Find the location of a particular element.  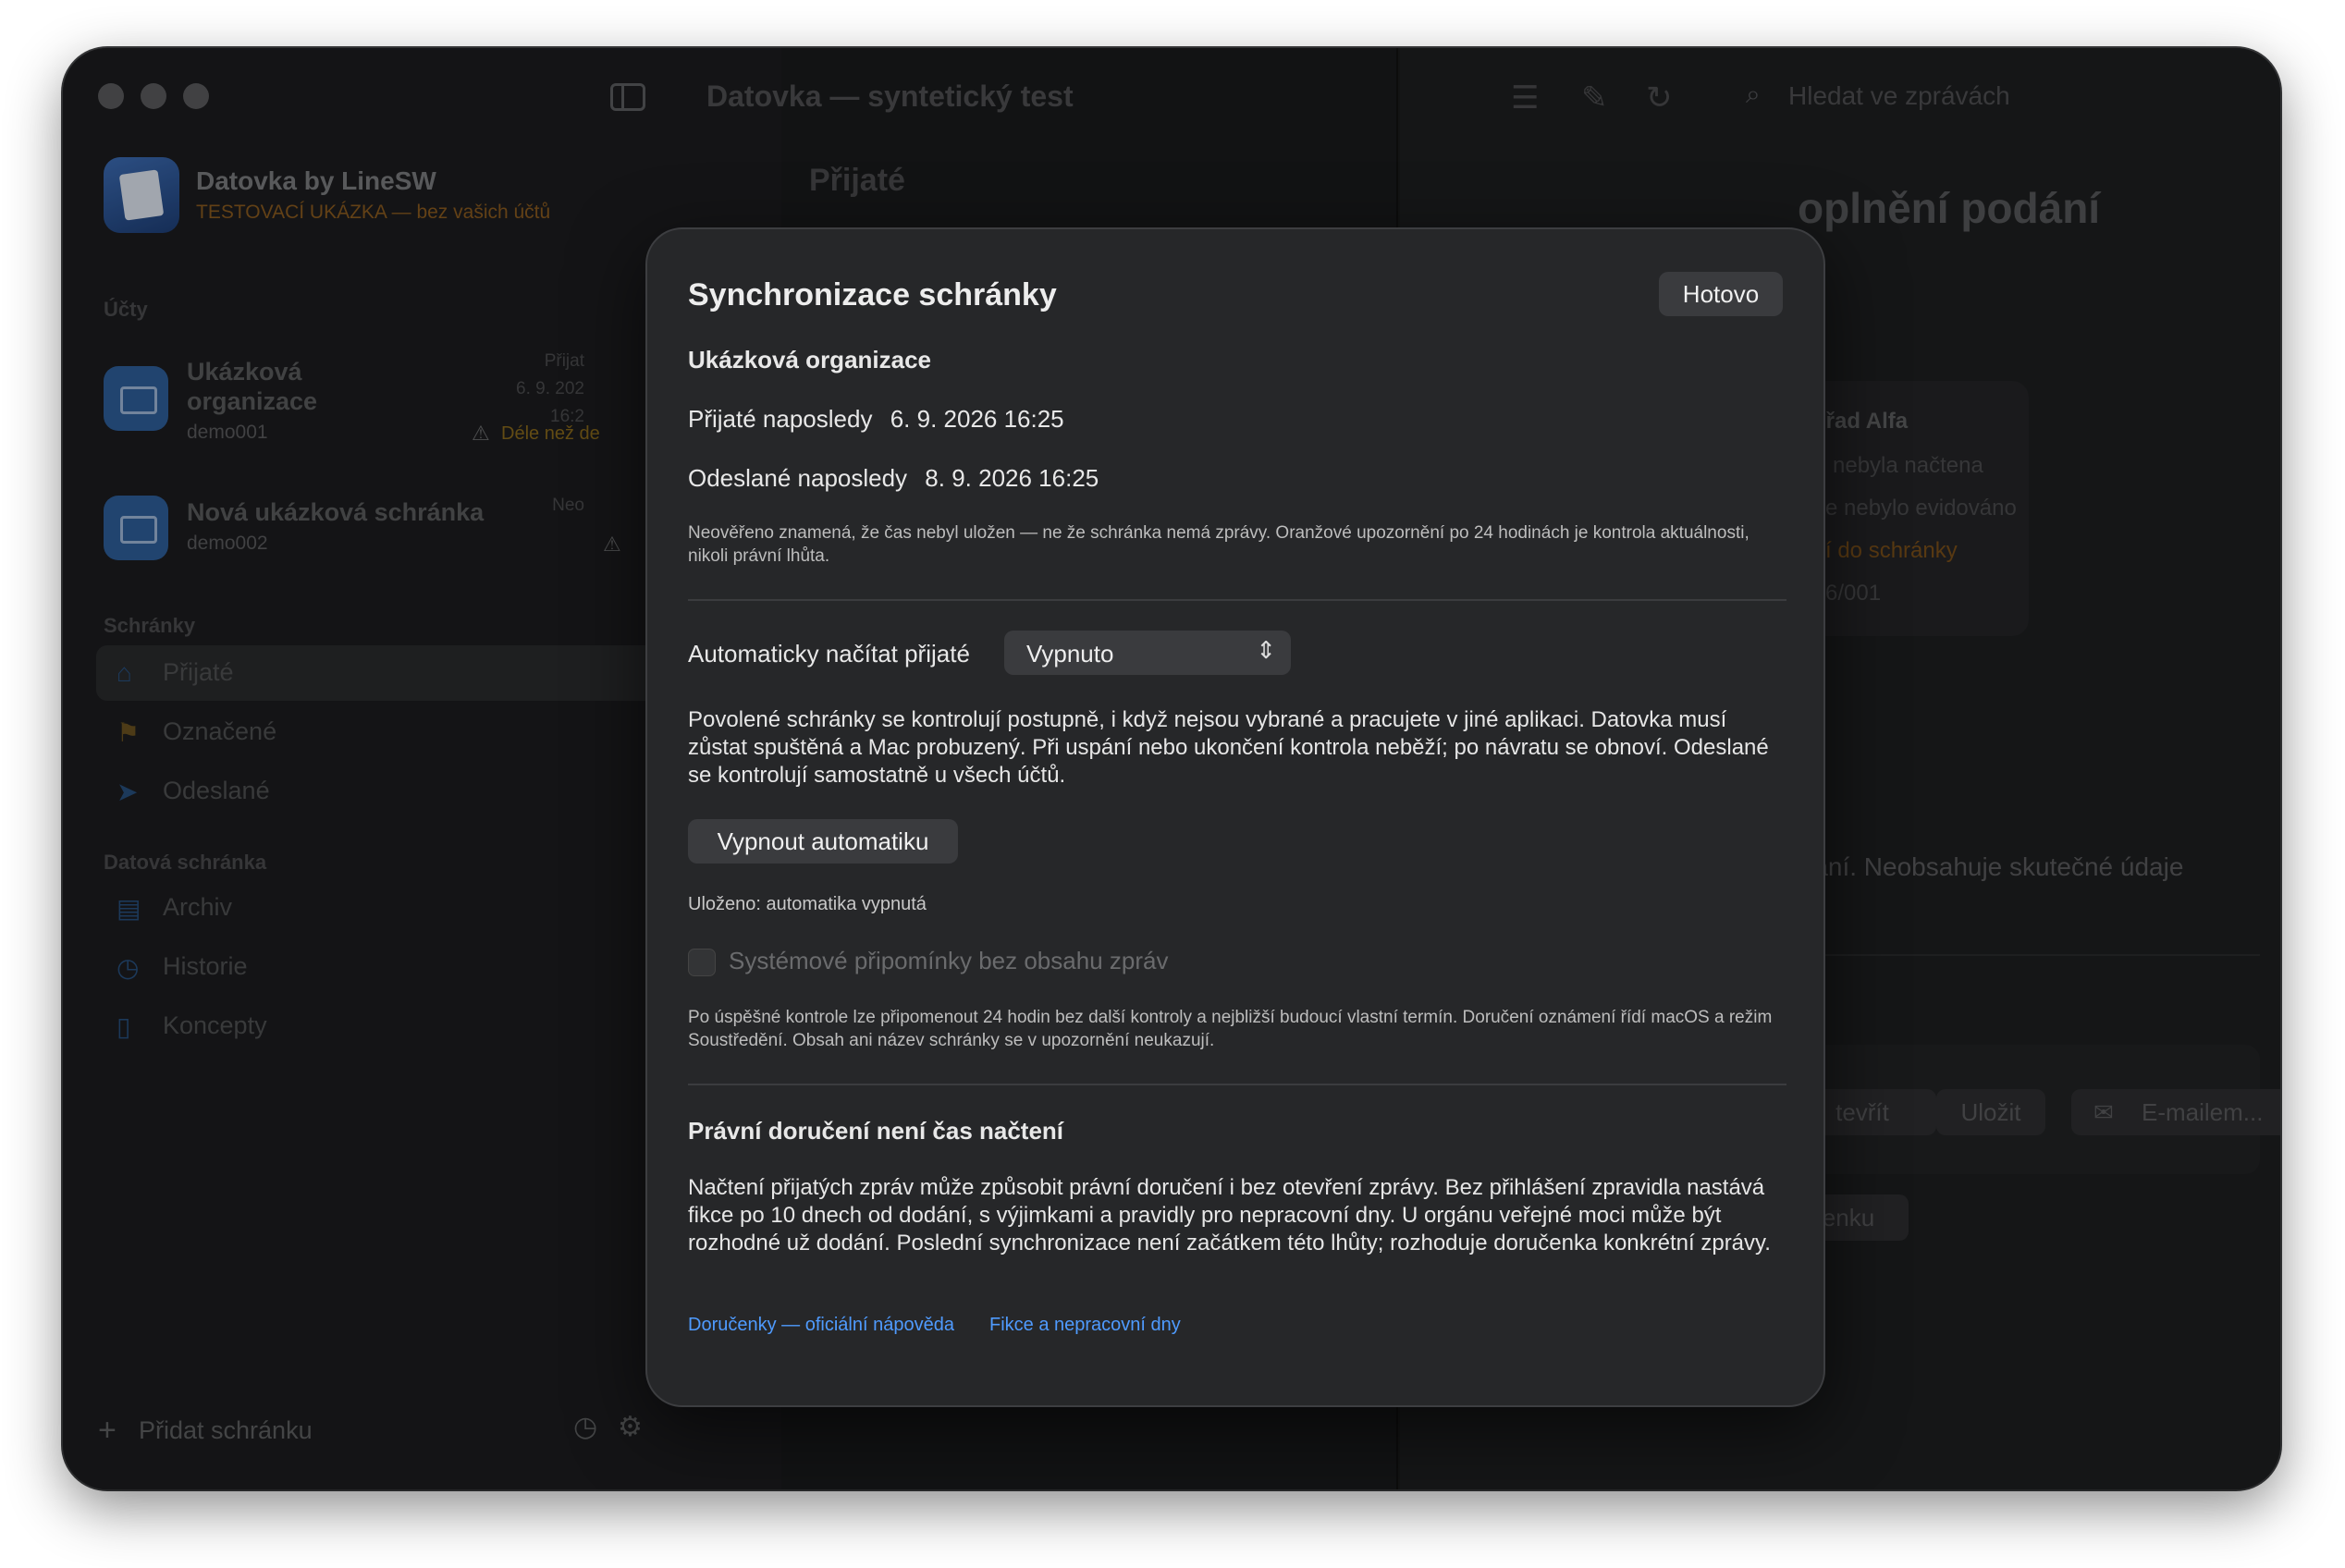

receipts-help-link: Doručenky — oficiální nápověda is located at coordinates (821, 1326).